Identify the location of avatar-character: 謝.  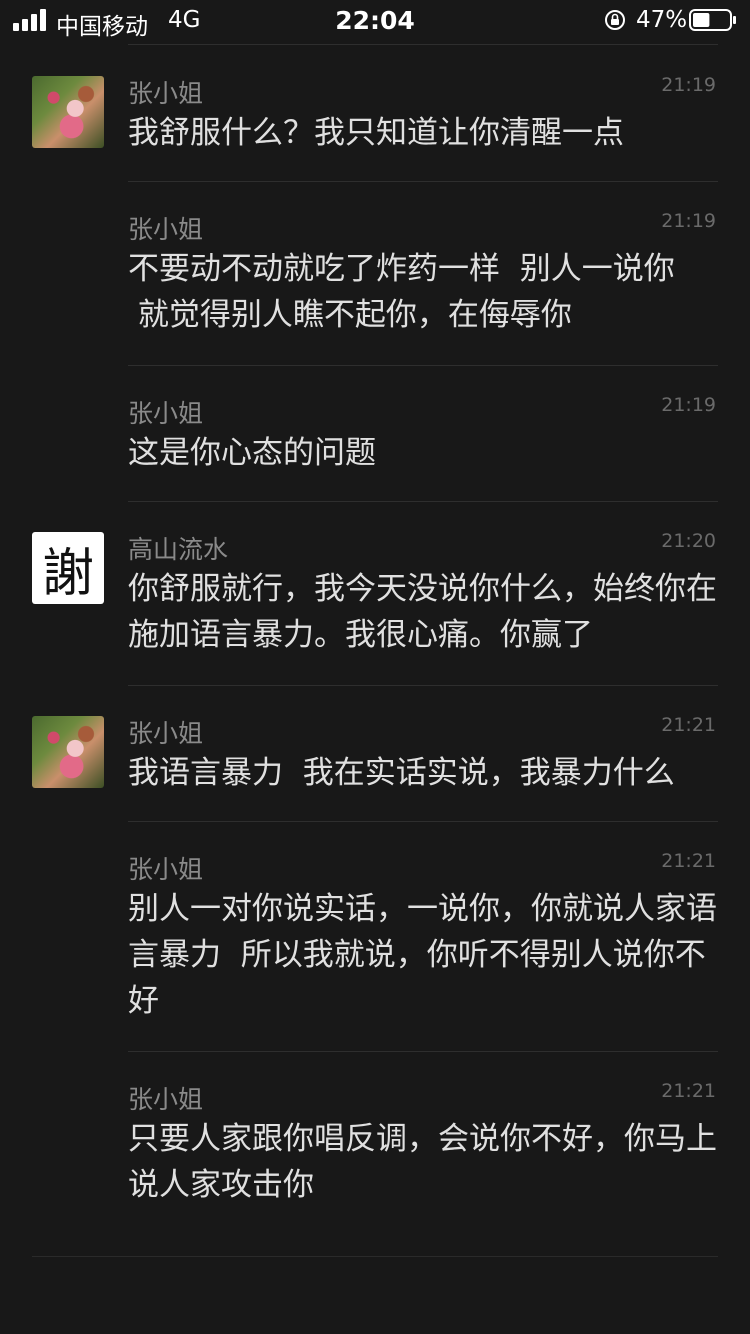
(67, 573).